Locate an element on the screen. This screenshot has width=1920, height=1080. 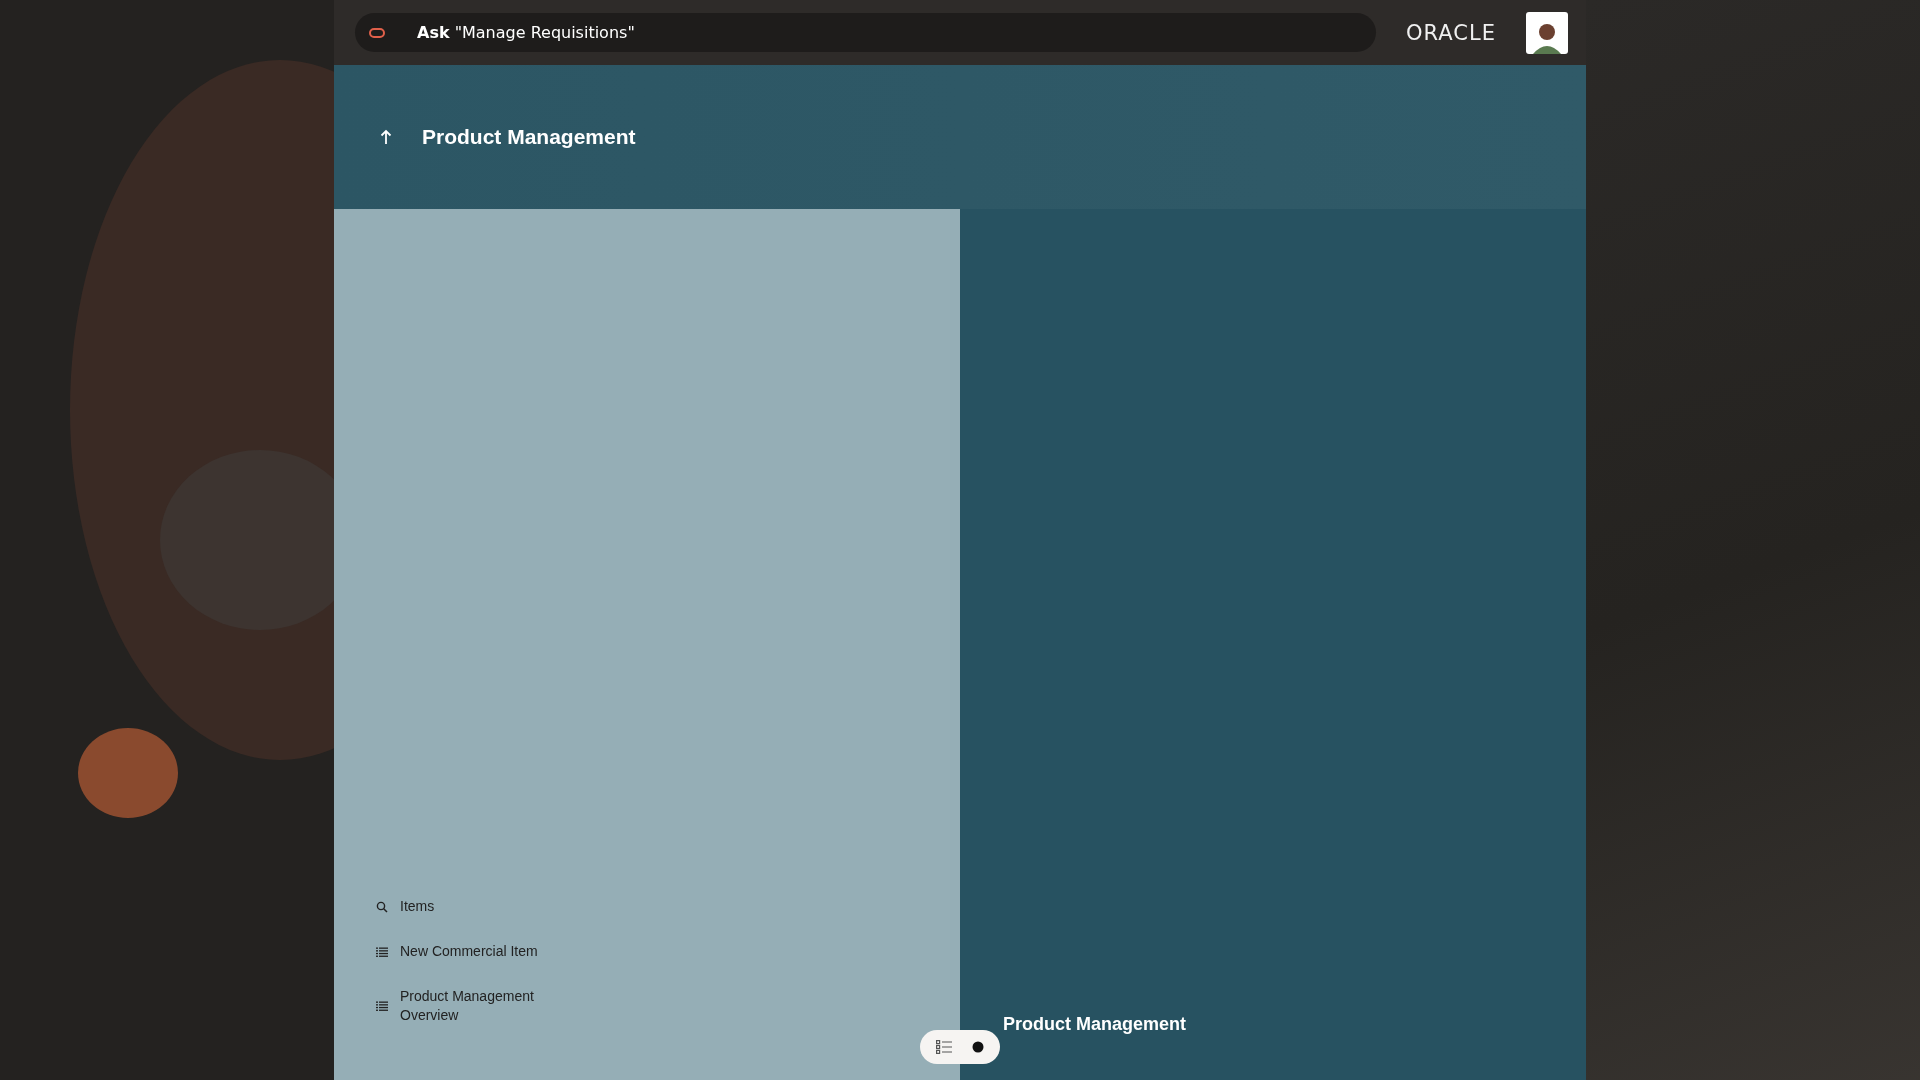
list-view-button is located at coordinates (944, 1047).